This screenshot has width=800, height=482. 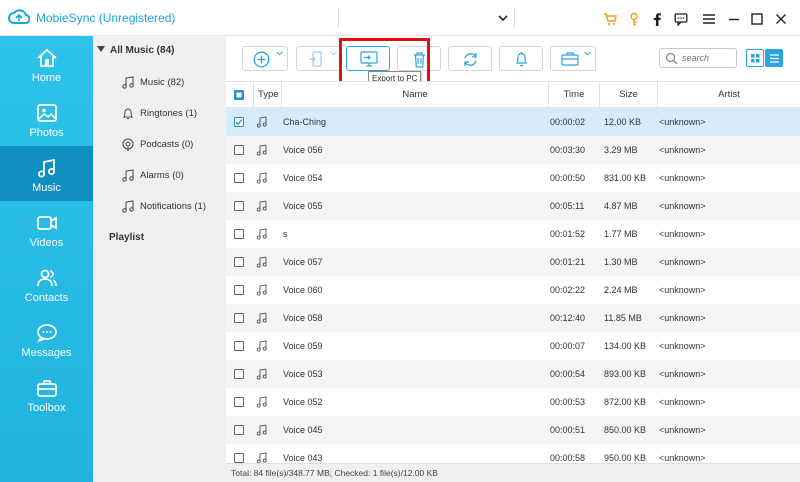 What do you see at coordinates (621, 290) in the screenshot?
I see `cell-size: 2.24 MB` at bounding box center [621, 290].